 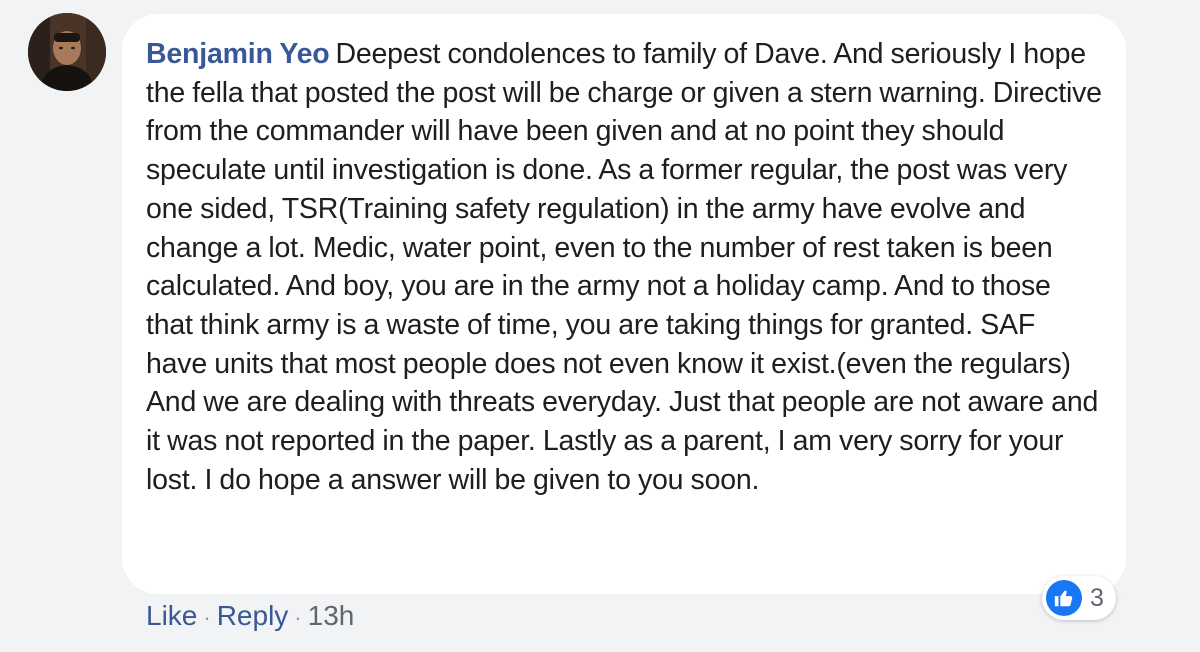 I want to click on thumbs-up-icon, so click(x=1064, y=598).